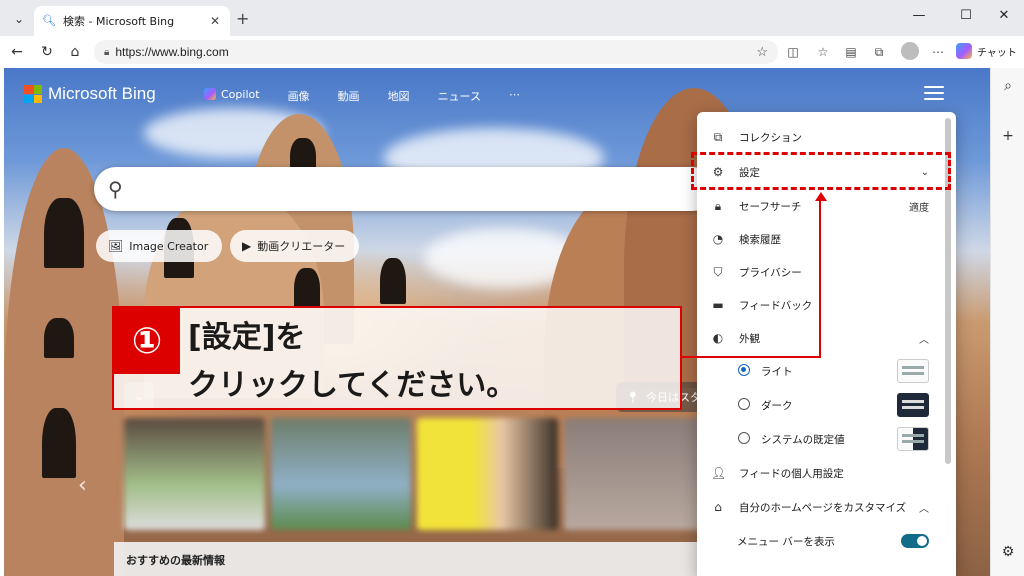 The width and height of the screenshot is (1024, 576). What do you see at coordinates (718, 239) in the screenshot?
I see `clock-icon: ◔` at bounding box center [718, 239].